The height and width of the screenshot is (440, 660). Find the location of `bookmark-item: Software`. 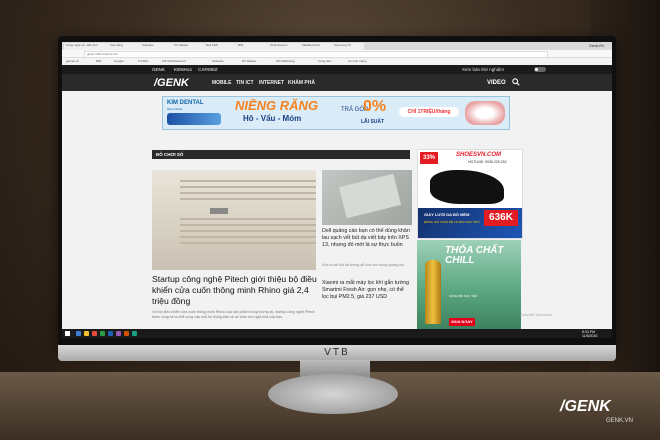

bookmark-item: Software is located at coordinates (218, 61).